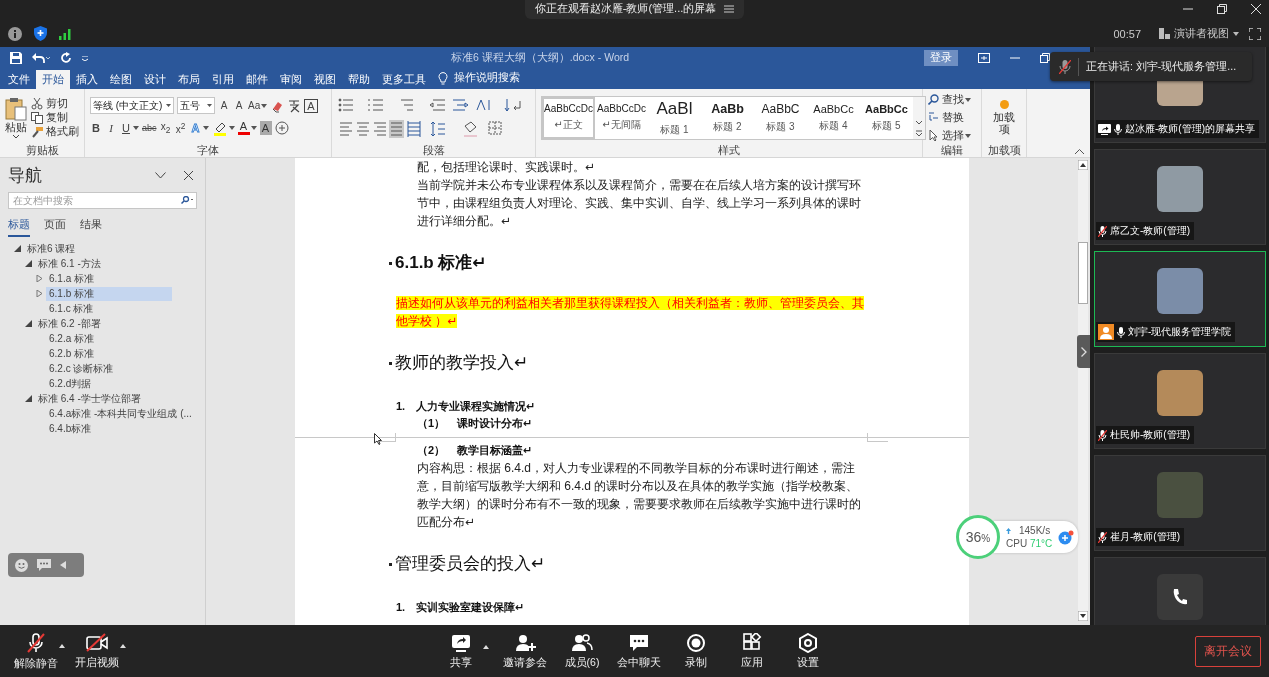 The height and width of the screenshot is (677, 1269). Describe the element at coordinates (443, 78) in the screenshot. I see `lightbulb-icon` at that location.